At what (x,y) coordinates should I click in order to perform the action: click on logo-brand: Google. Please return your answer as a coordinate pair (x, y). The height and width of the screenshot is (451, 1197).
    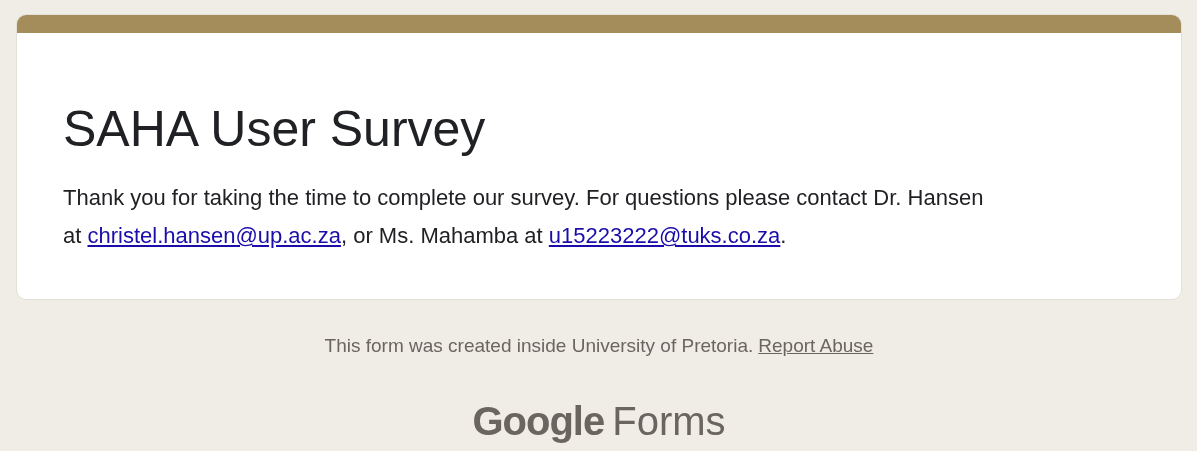
    Looking at the image, I should click on (538, 421).